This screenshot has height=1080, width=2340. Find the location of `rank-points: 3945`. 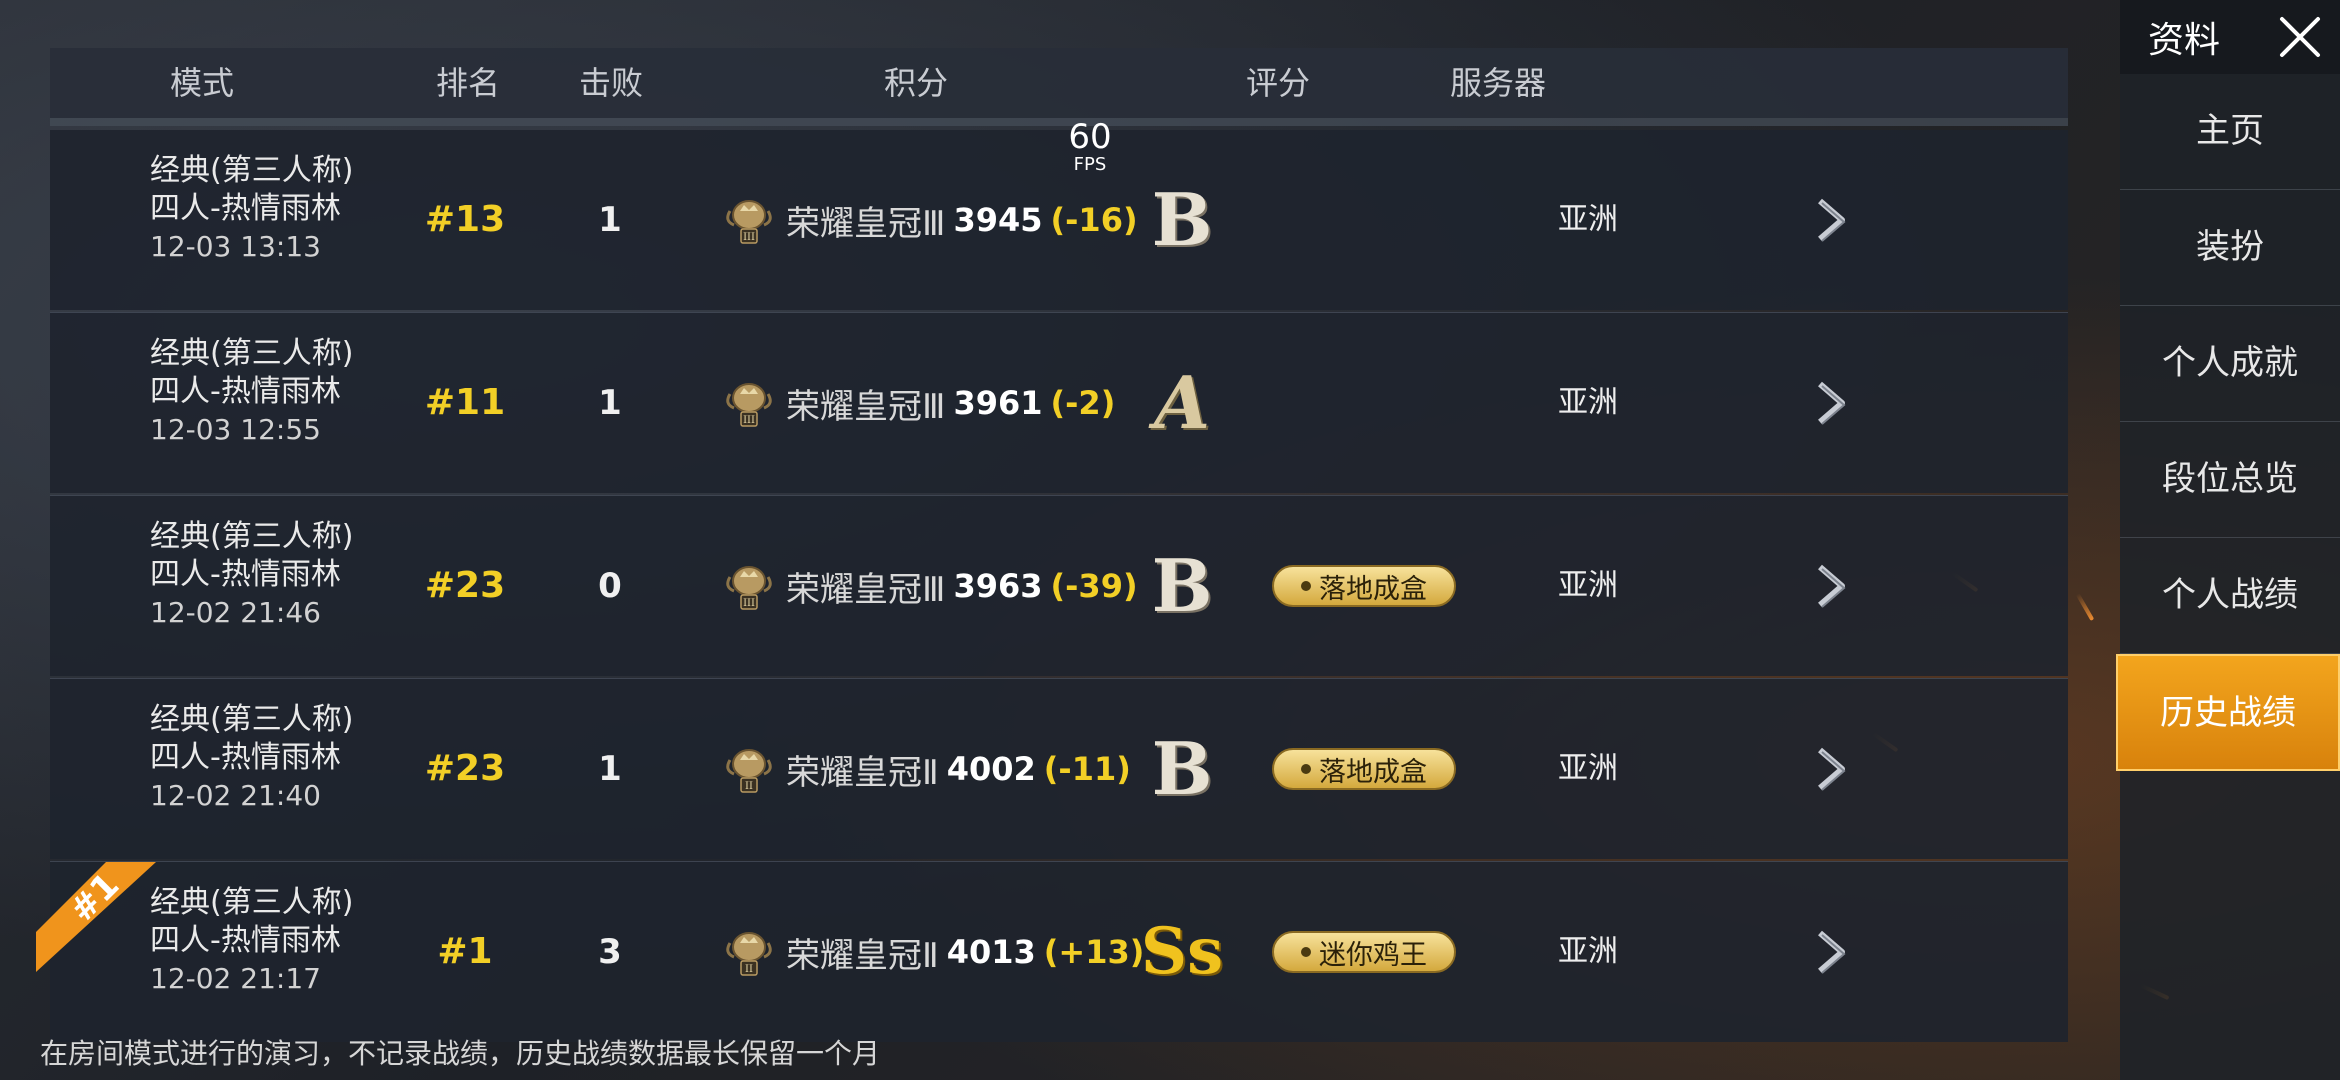

rank-points: 3945 is located at coordinates (998, 220).